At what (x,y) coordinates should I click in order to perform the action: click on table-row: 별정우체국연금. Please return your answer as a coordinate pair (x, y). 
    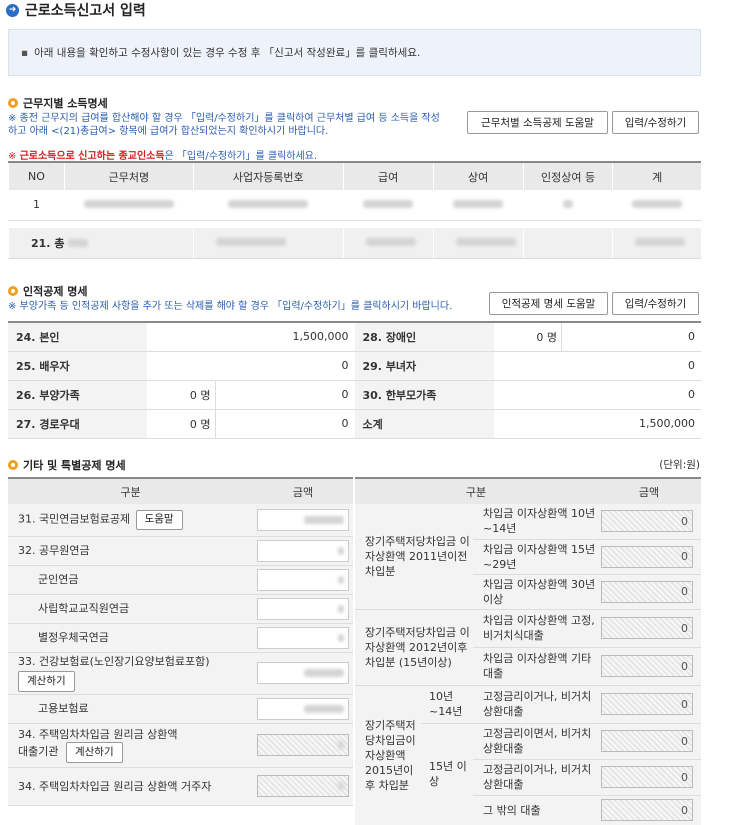
    Looking at the image, I should click on (180, 638).